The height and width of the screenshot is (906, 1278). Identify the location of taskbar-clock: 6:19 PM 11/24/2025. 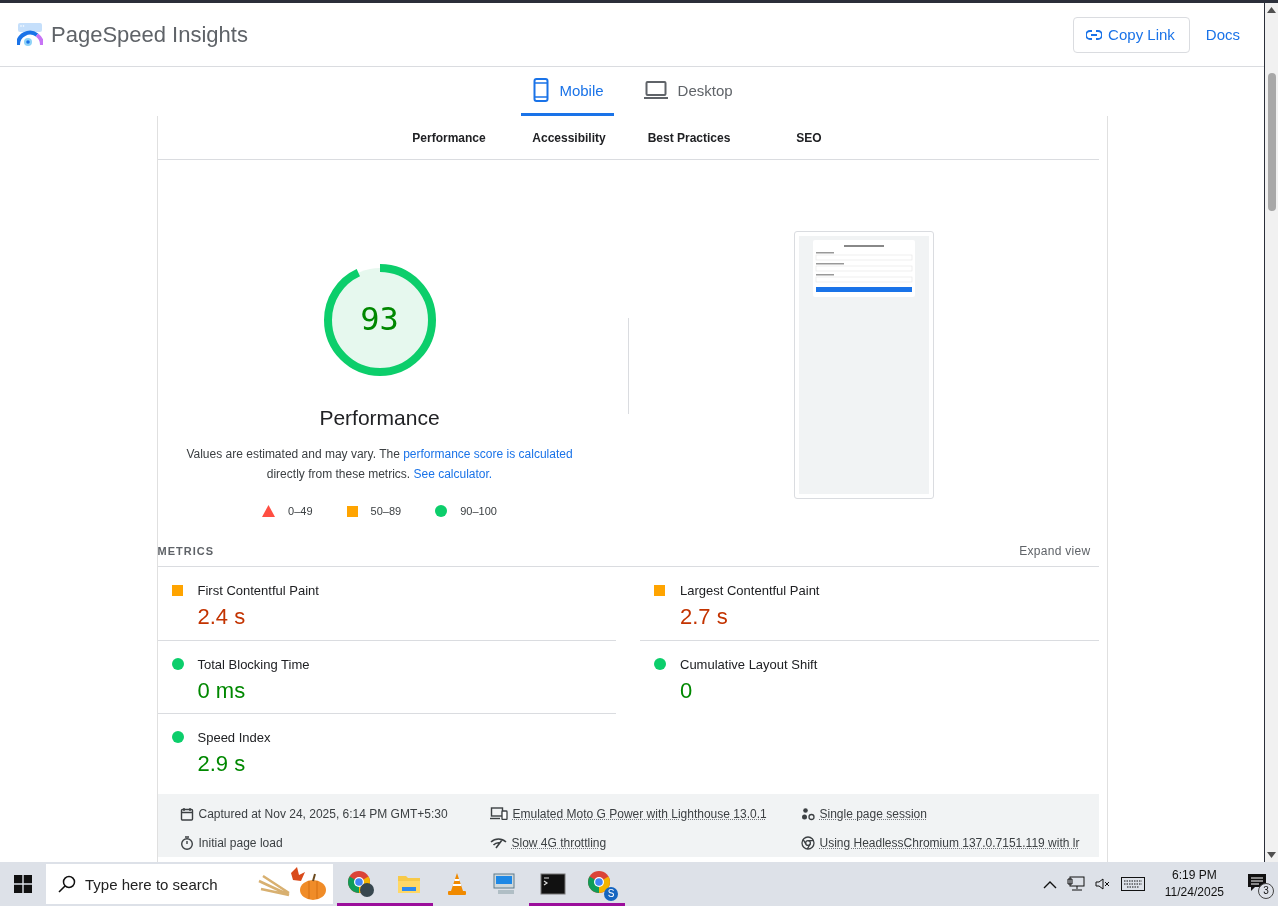
(1194, 884).